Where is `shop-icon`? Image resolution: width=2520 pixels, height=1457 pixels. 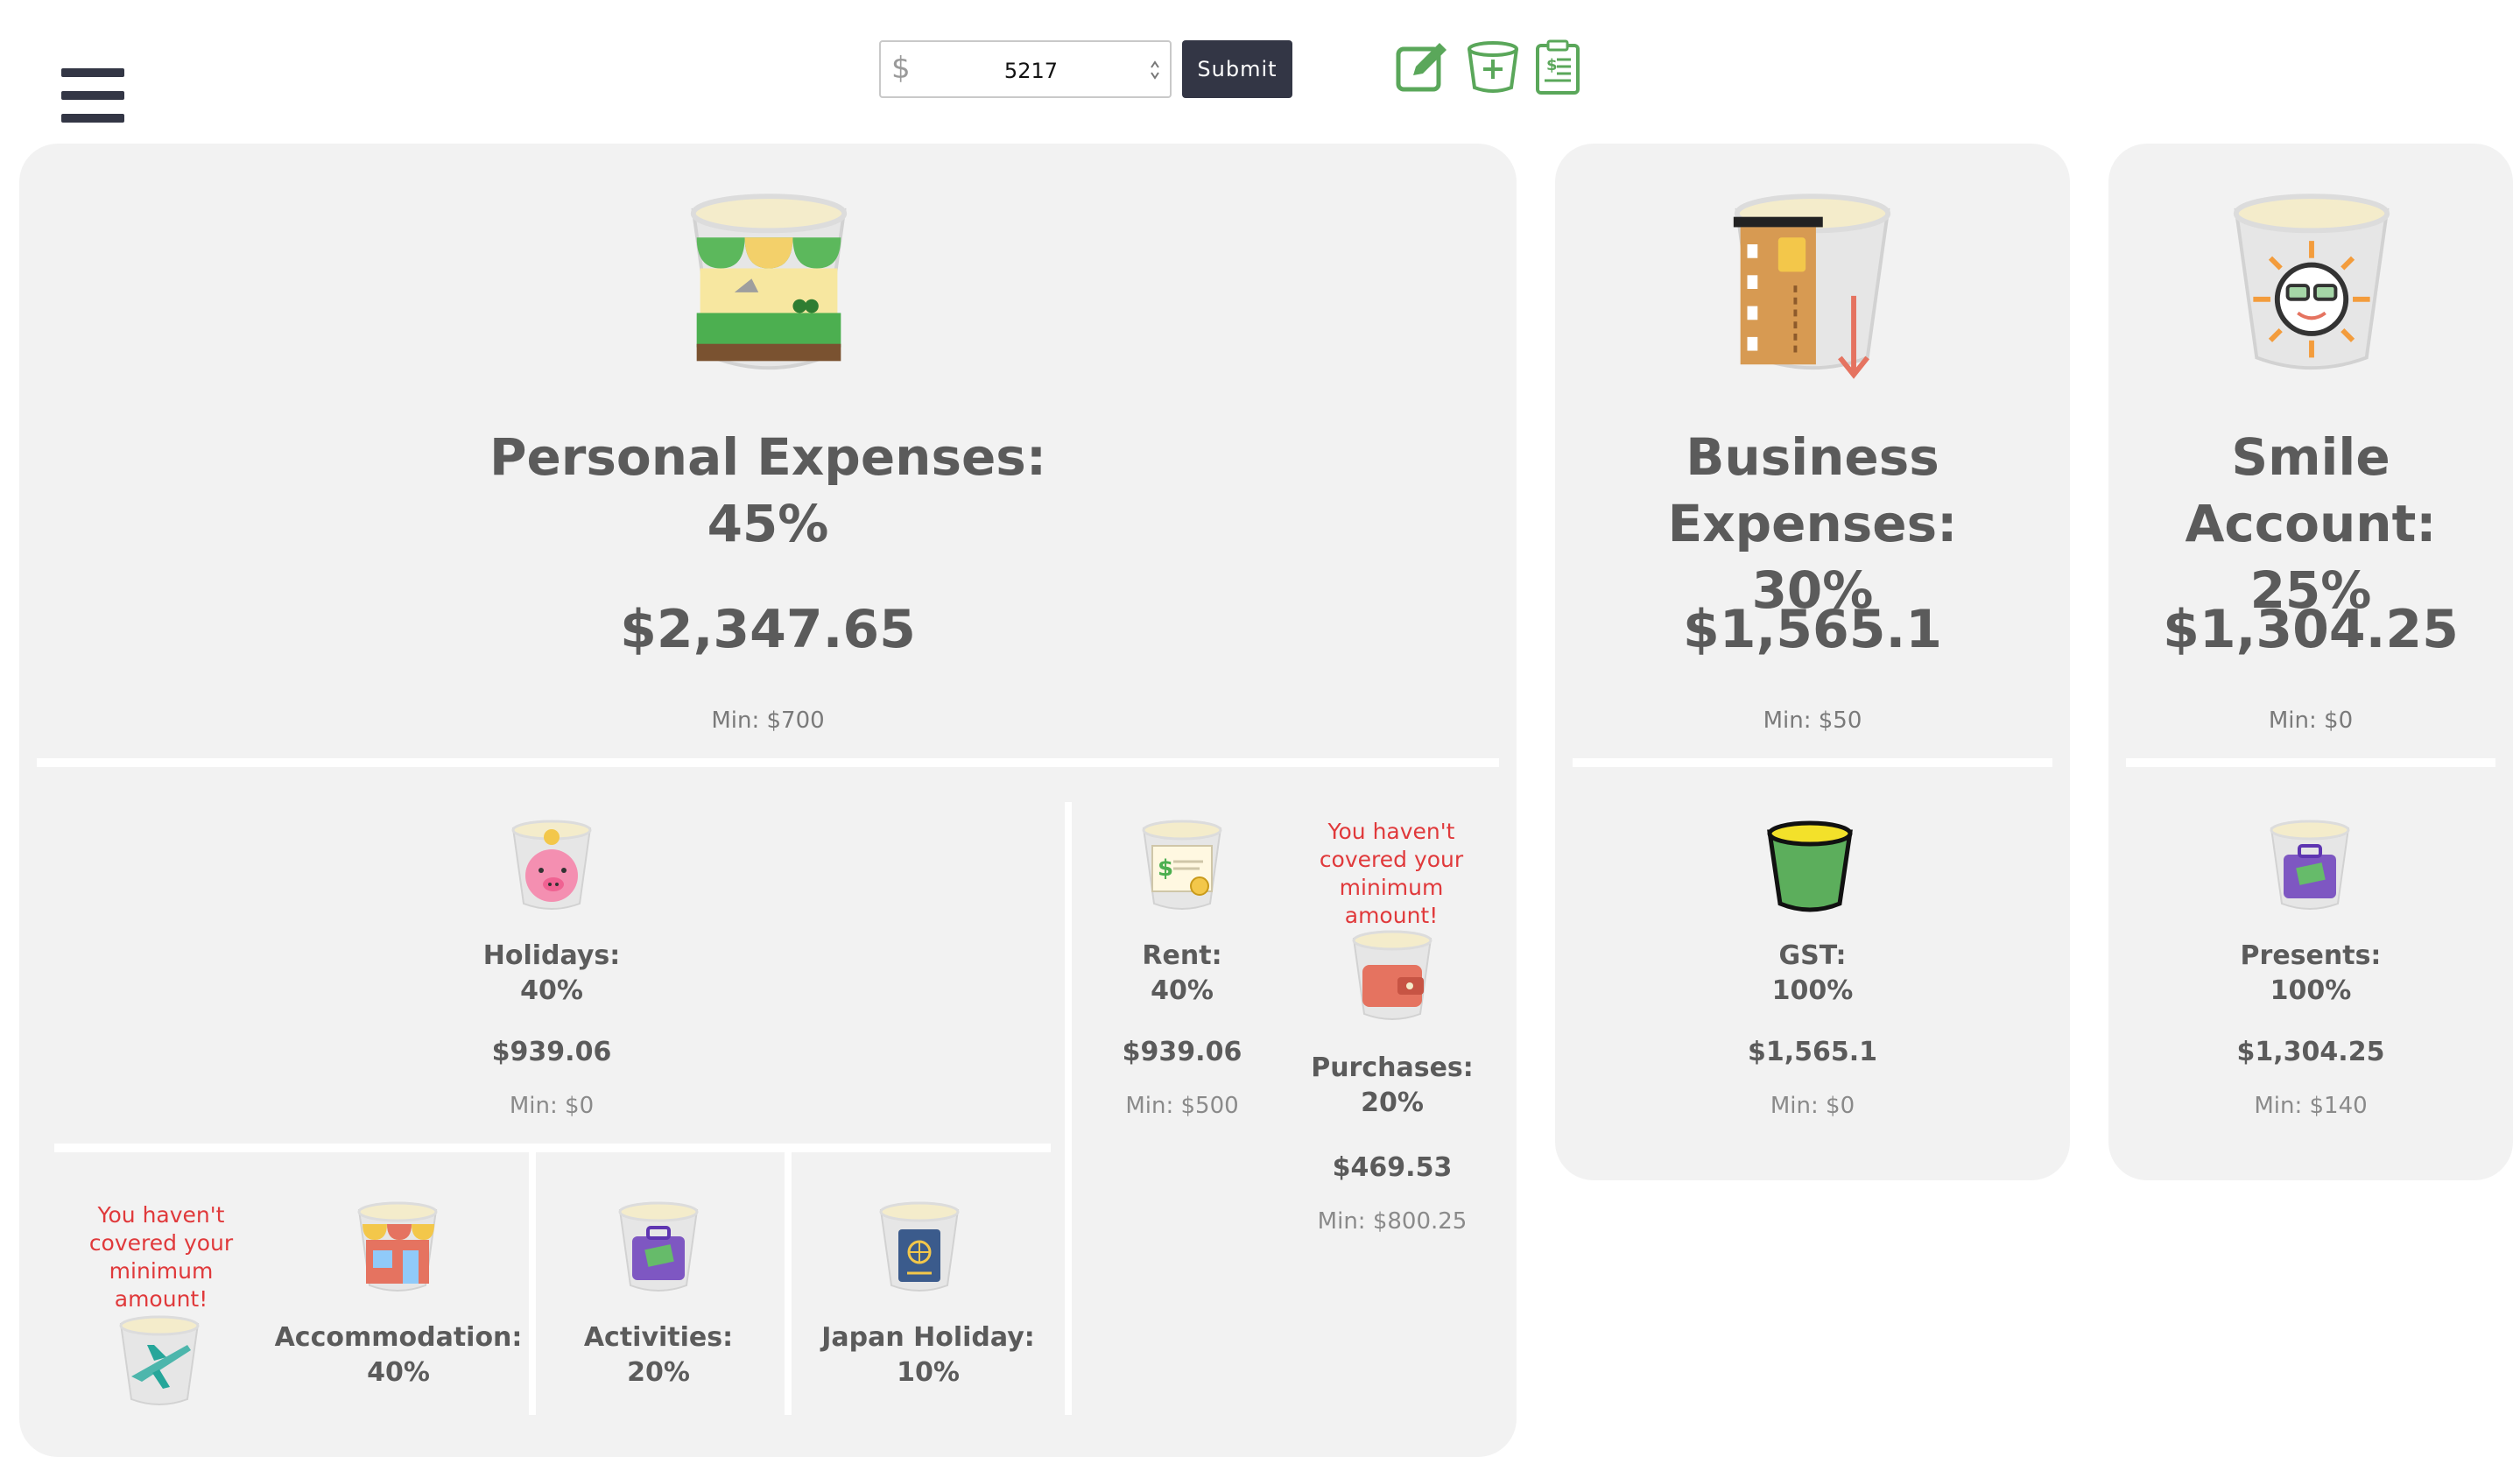
shop-icon is located at coordinates (397, 1247).